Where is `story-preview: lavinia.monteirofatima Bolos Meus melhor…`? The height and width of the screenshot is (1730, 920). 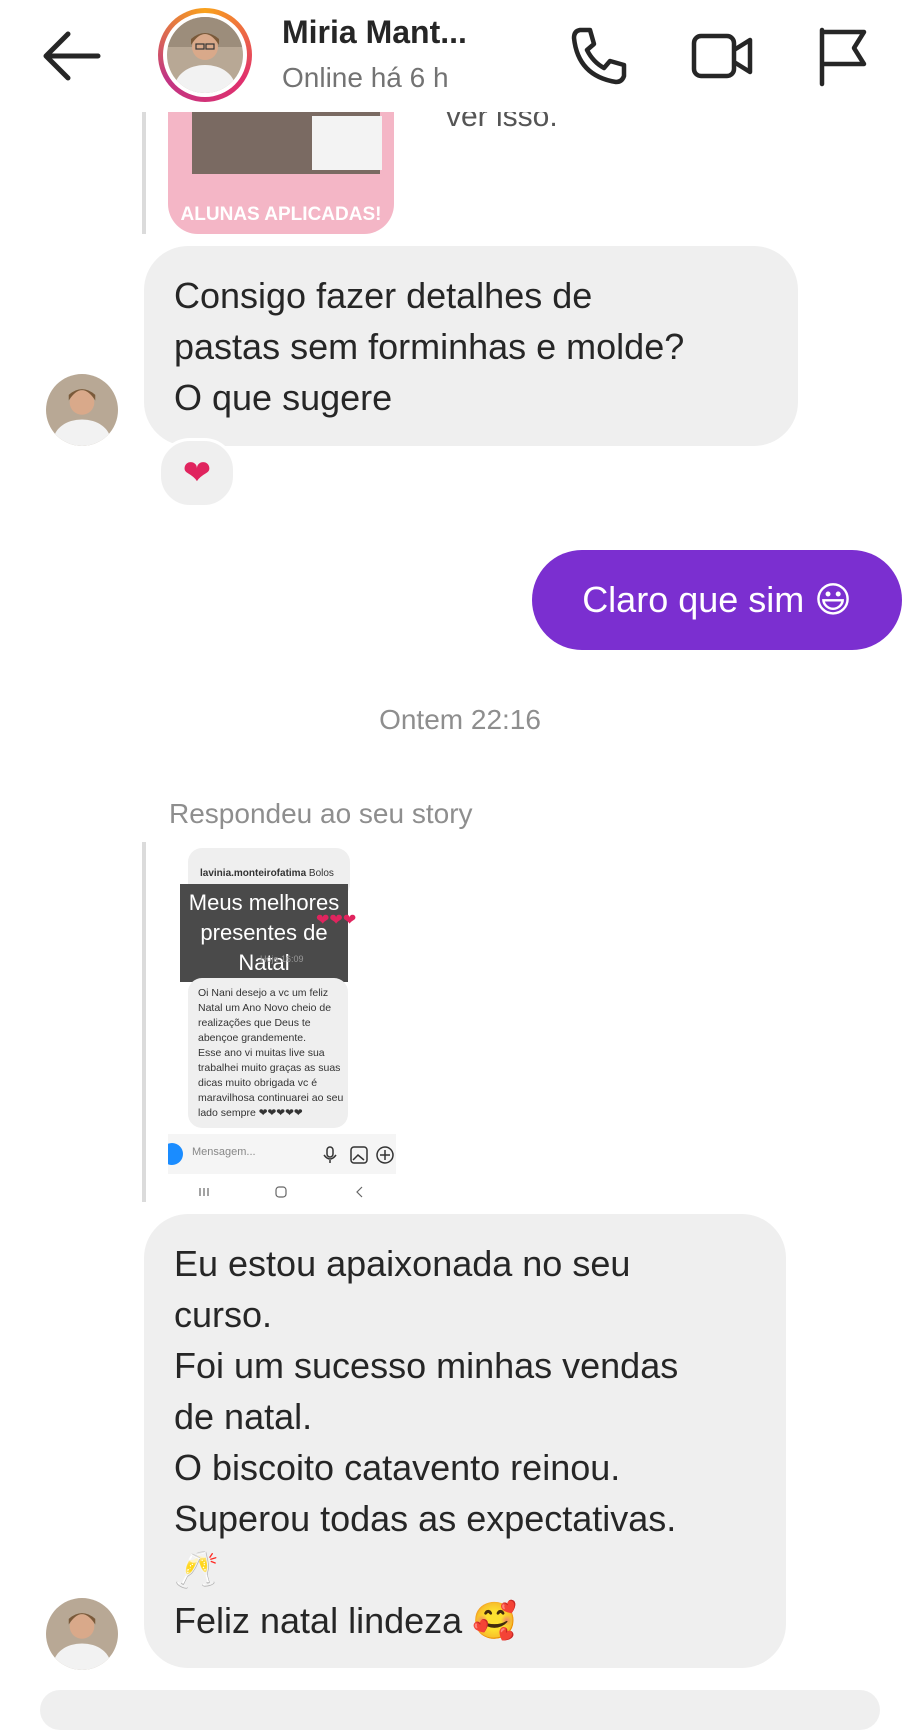
story-preview: lavinia.monteirofatima Bolos Meus melhor… is located at coordinates (282, 1022).